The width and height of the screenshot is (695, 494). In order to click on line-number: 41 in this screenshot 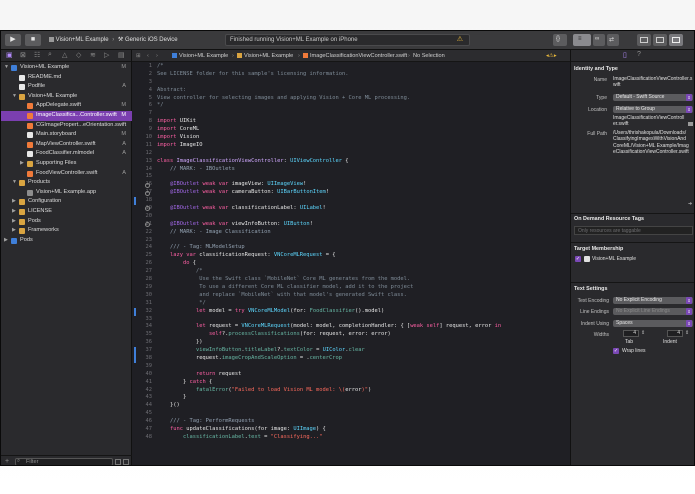, I will do `click(142, 383)`.